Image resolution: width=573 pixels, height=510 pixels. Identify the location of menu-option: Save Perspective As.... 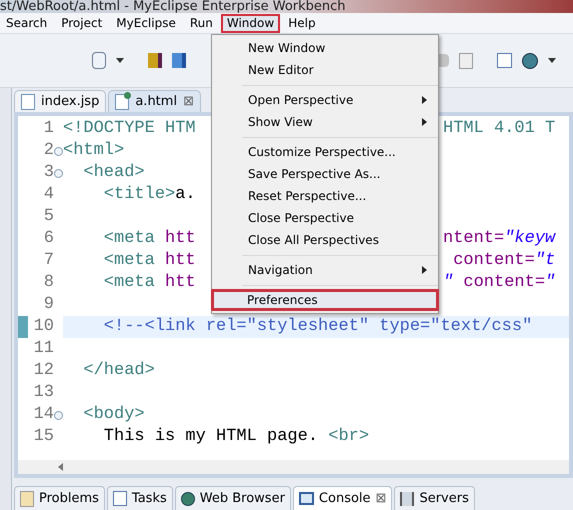
(325, 174).